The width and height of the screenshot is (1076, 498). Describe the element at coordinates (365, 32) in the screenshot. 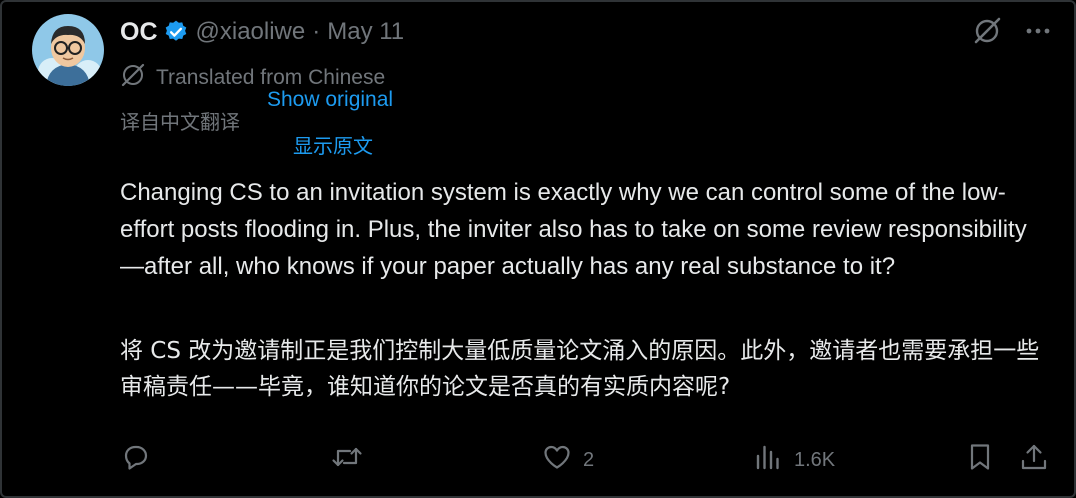

I see `tweet-date: May 11` at that location.